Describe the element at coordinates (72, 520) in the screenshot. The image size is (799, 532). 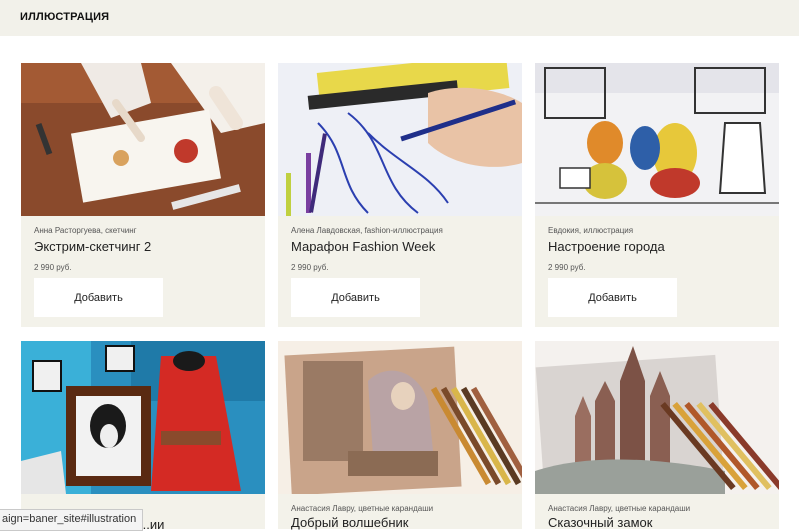
I see `status-bar-url: aign=baner_site#illustration` at that location.